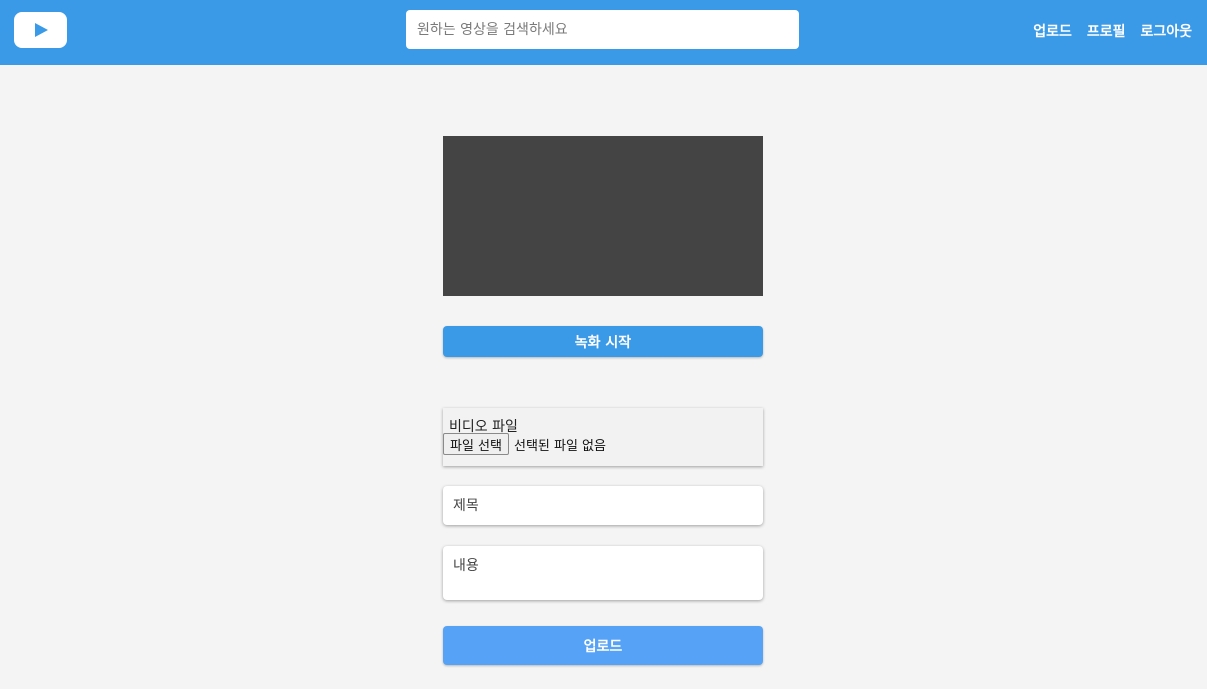  I want to click on nav-logout-link: 로그아웃, so click(1166, 31).